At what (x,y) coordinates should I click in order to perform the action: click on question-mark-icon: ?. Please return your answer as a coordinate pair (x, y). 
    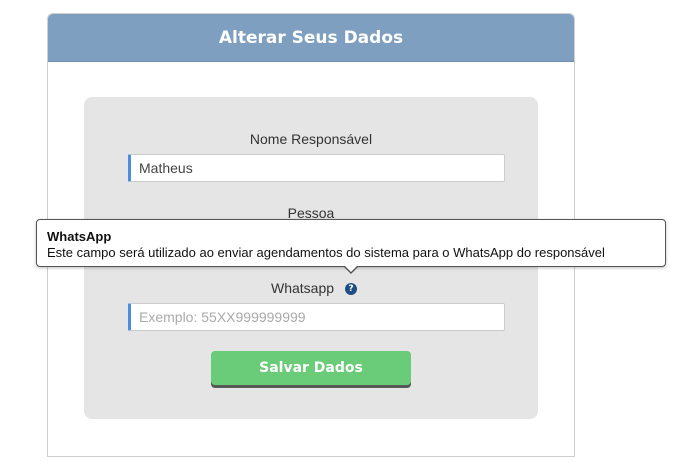
    Looking at the image, I should click on (351, 289).